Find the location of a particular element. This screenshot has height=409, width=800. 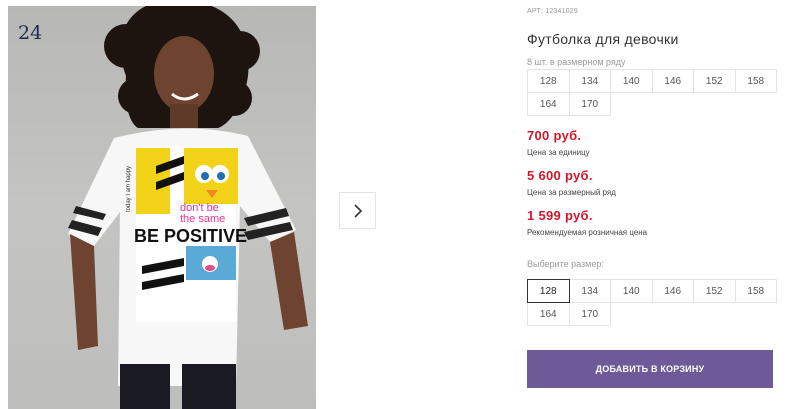

product-title: Футболка для девочки is located at coordinates (603, 39).